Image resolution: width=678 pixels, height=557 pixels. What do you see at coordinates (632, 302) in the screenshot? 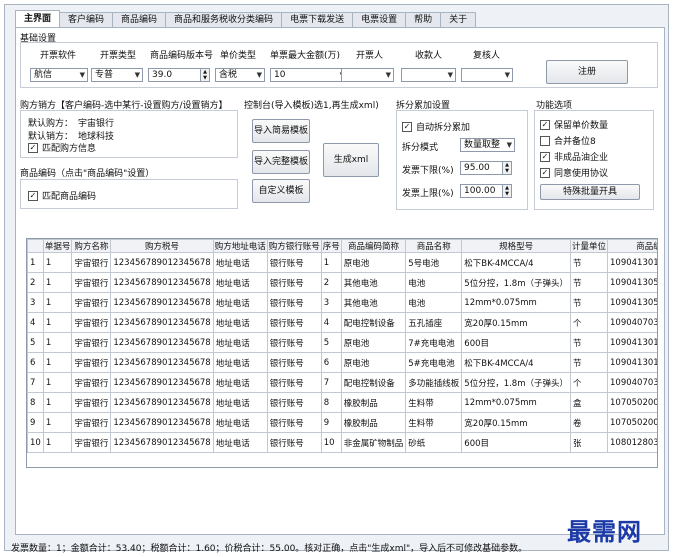
I see `table-cell: 1090413050000000` at bounding box center [632, 302].